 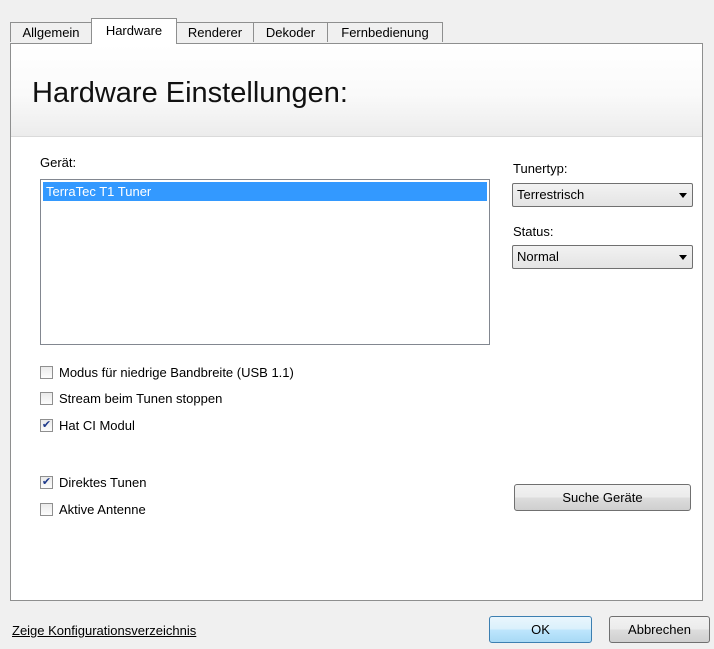 I want to click on header-band: Hardware Einstellungen:, so click(x=356, y=90).